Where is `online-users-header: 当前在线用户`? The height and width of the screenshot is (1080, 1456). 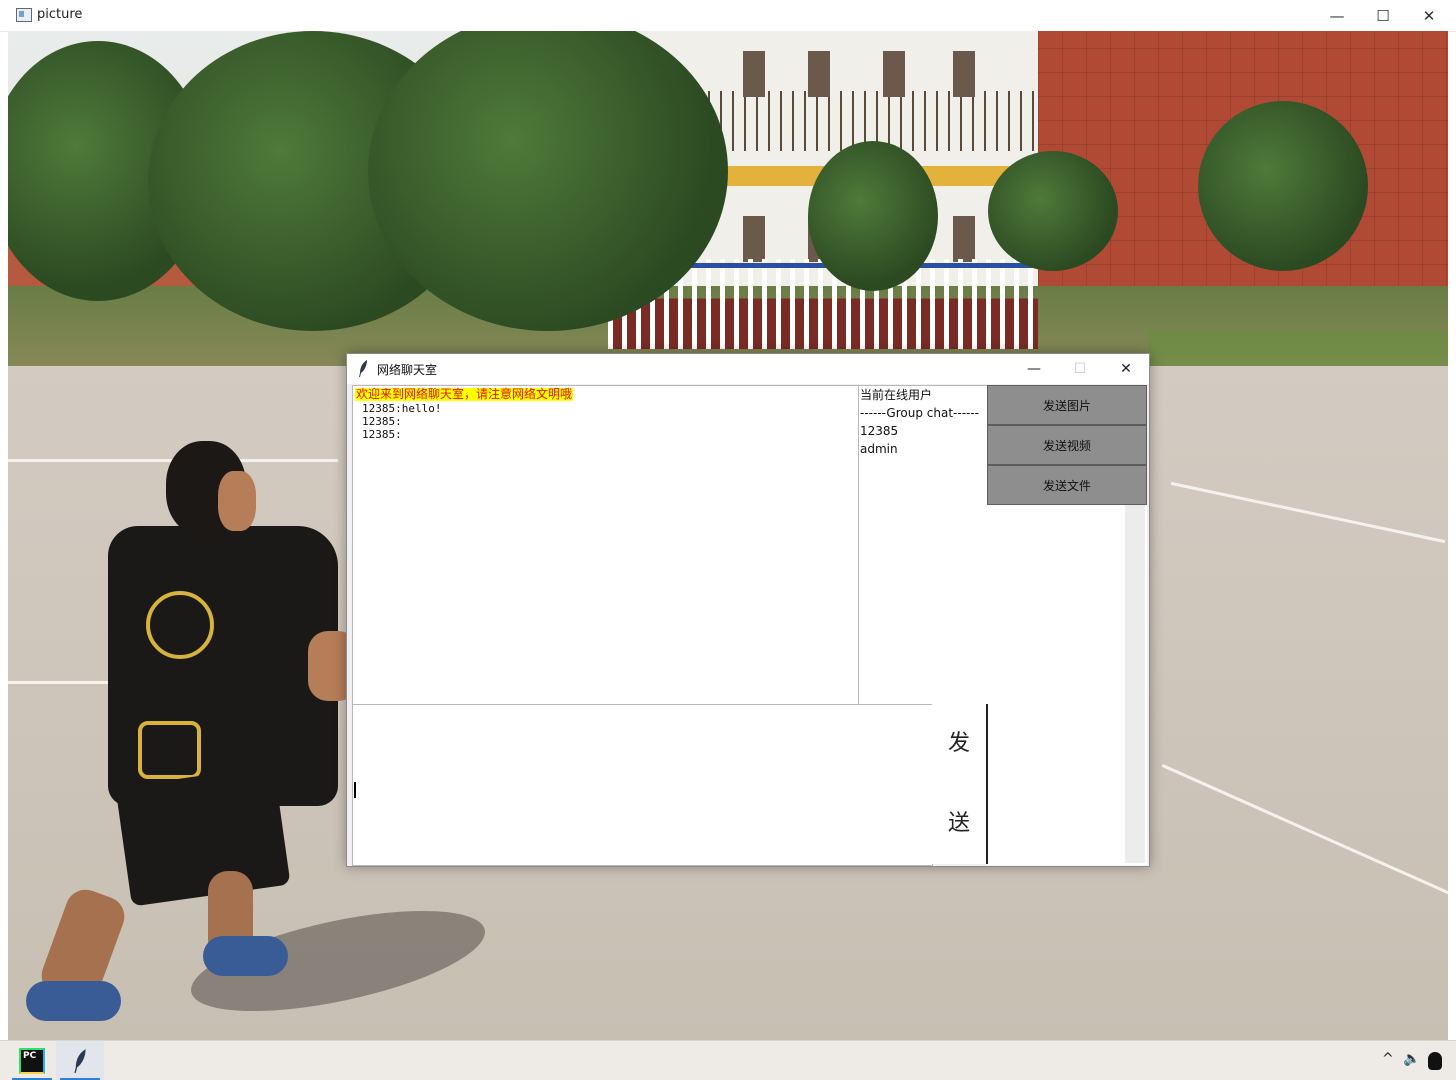 online-users-header: 当前在线用户 is located at coordinates (896, 395).